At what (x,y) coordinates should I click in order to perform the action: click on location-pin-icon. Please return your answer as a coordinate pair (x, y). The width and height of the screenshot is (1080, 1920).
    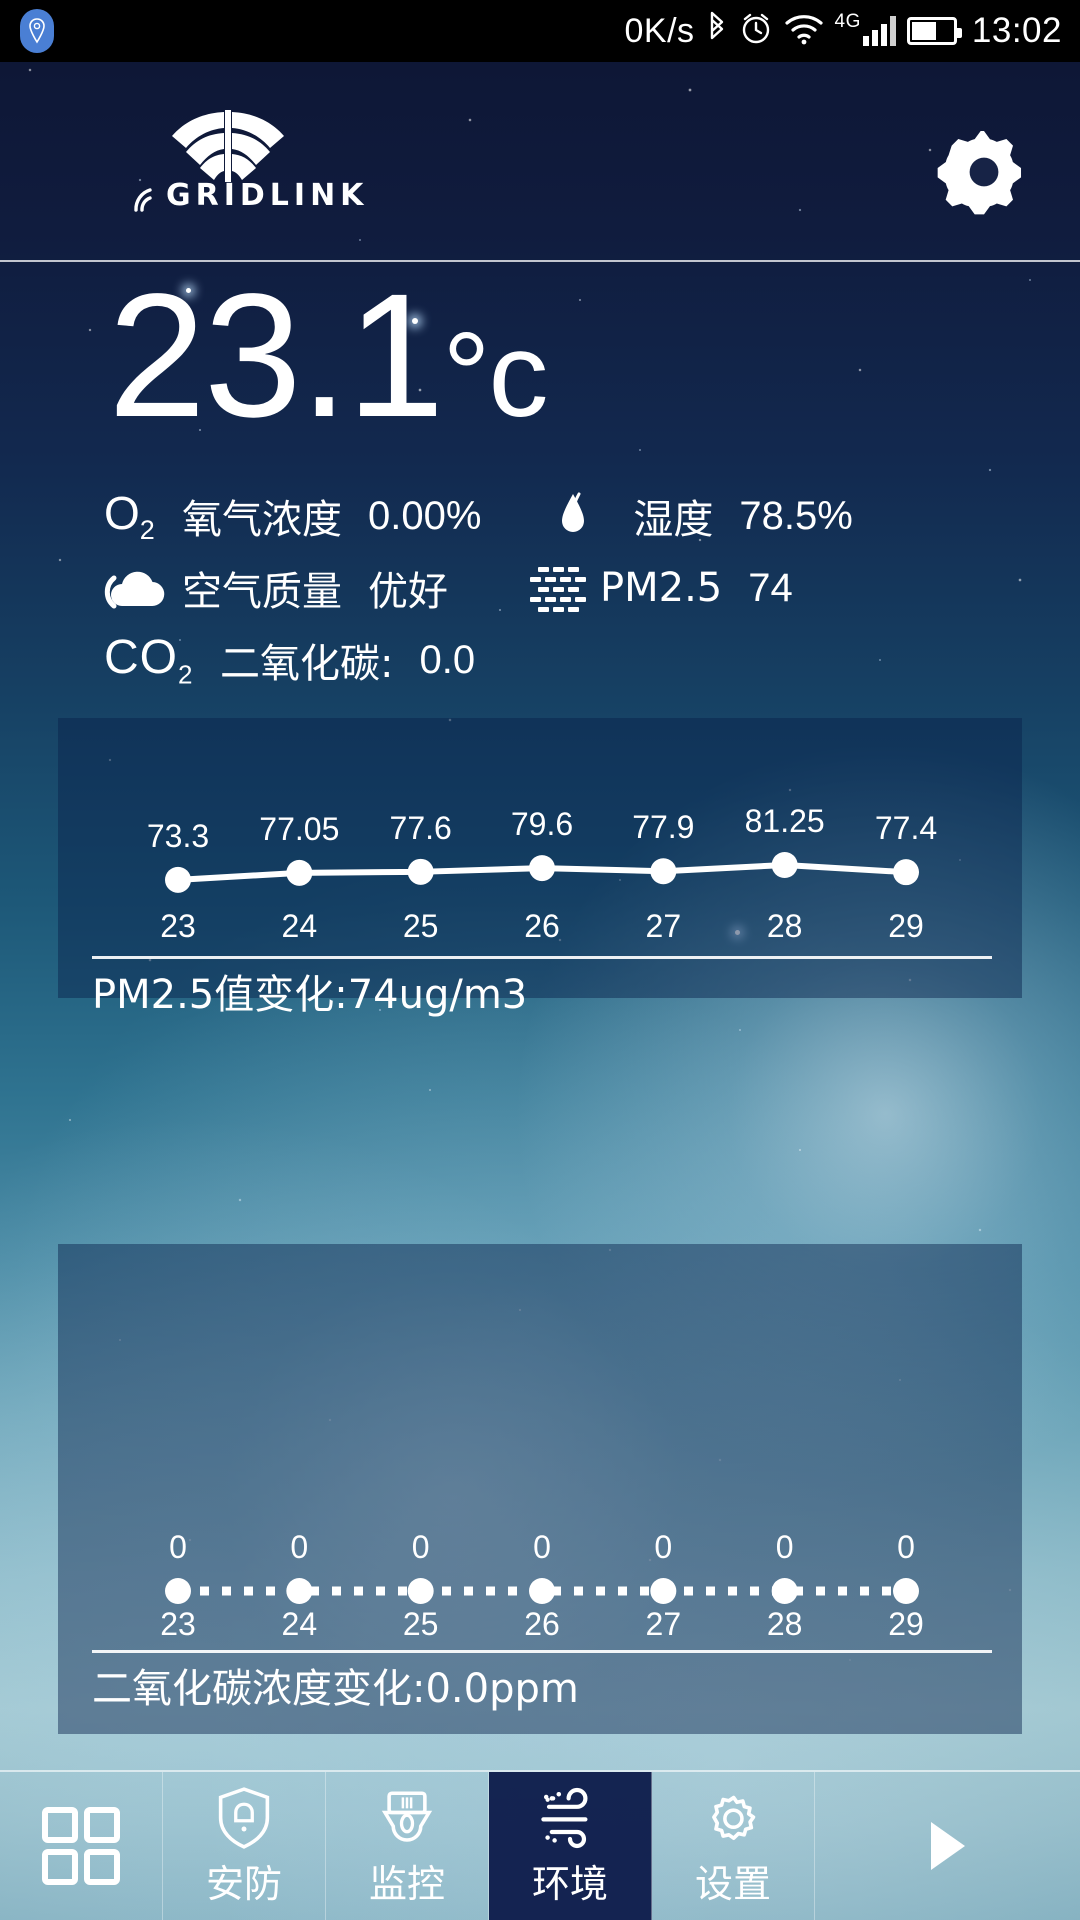
    Looking at the image, I should click on (37, 31).